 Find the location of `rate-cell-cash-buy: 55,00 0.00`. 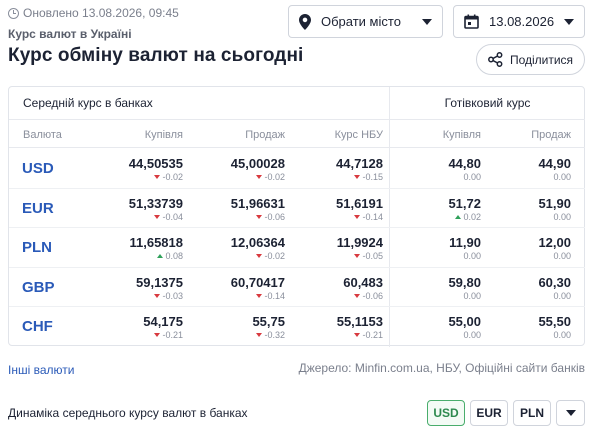

rate-cell-cash-buy: 55,00 0.00 is located at coordinates (464, 327).